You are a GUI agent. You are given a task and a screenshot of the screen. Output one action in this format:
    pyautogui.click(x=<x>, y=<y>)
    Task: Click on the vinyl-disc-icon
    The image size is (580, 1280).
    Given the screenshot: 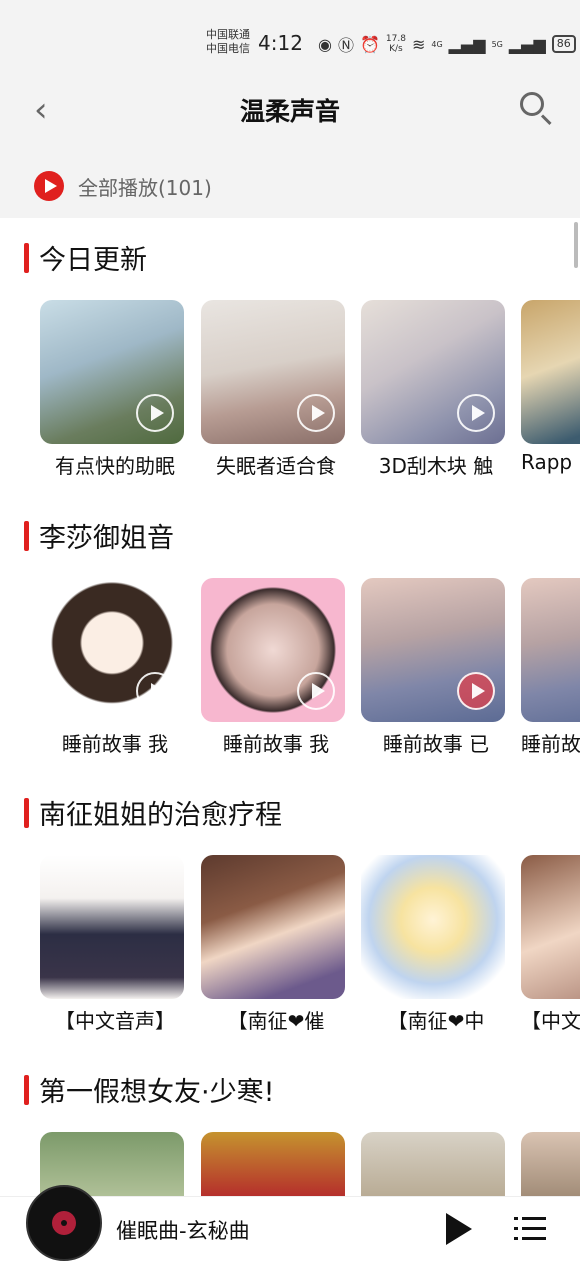 What is the action you would take?
    pyautogui.click(x=64, y=1223)
    